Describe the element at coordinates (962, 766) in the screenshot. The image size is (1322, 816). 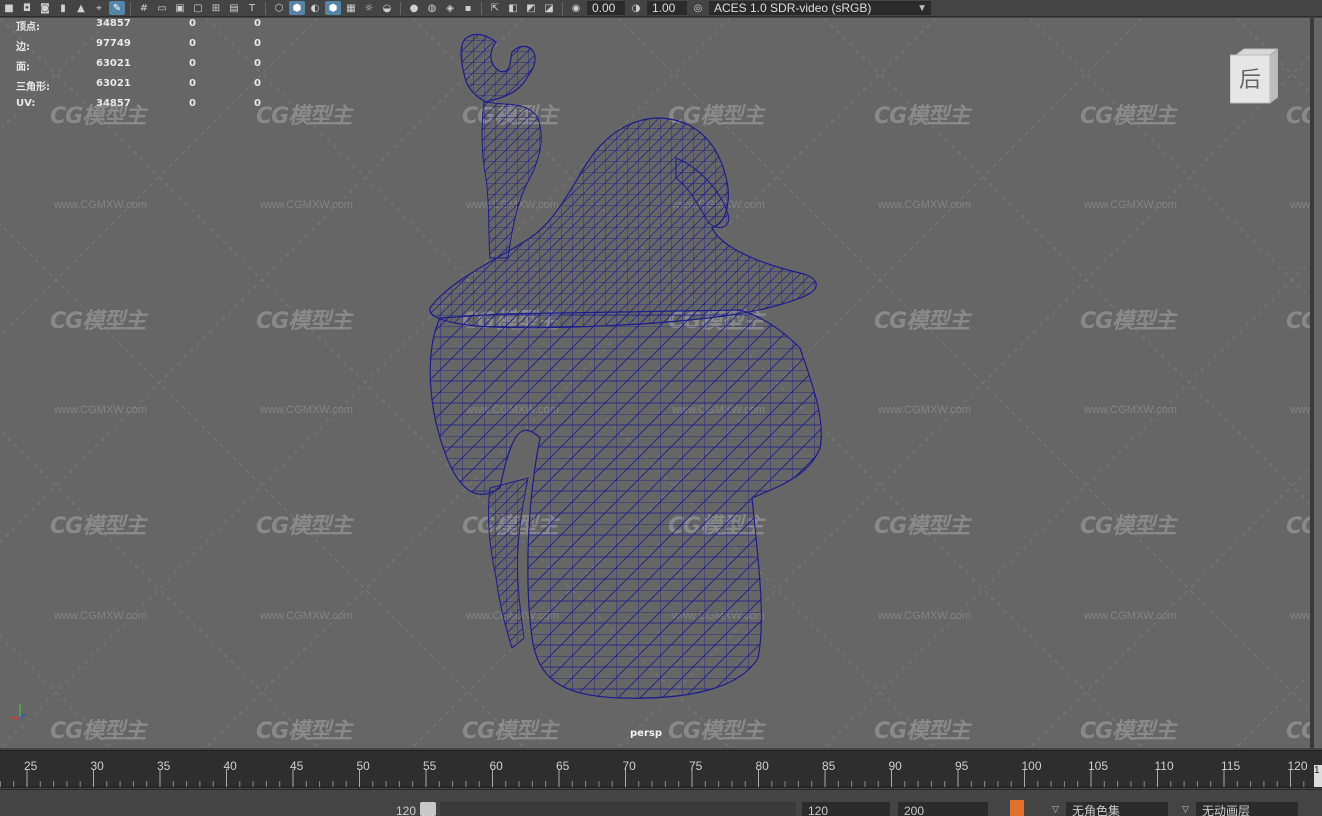
I see `ruler-tick-label: 95` at that location.